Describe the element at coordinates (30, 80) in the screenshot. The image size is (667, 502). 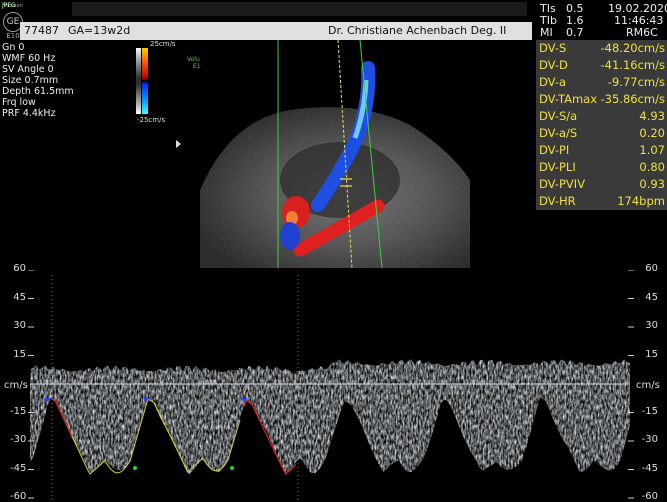
I see `param-size: Size 0.7mm` at that location.